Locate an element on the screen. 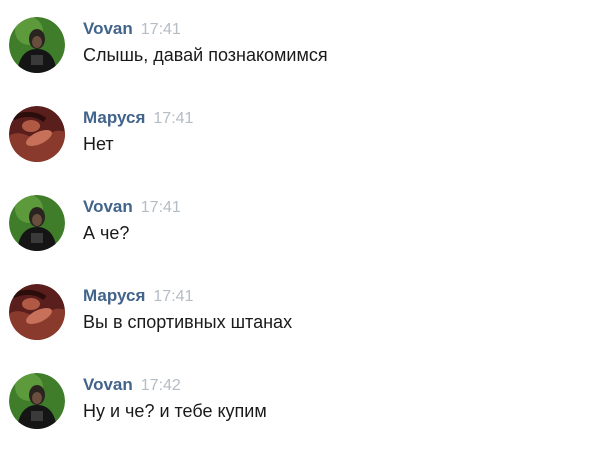 This screenshot has height=450, width=605. message-text: Нет is located at coordinates (98, 144).